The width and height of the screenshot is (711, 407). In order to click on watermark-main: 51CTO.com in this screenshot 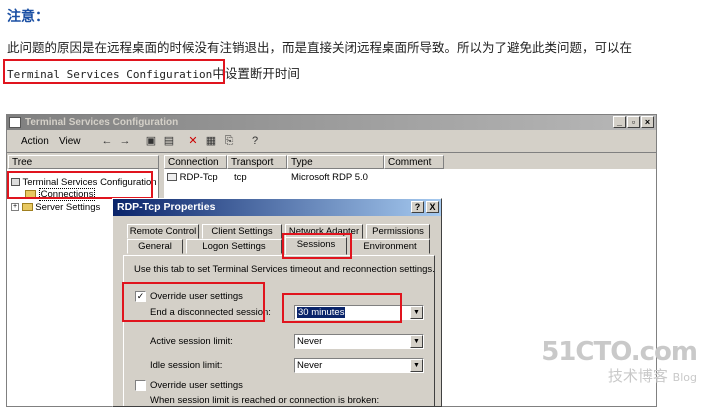, I will do `click(619, 352)`.